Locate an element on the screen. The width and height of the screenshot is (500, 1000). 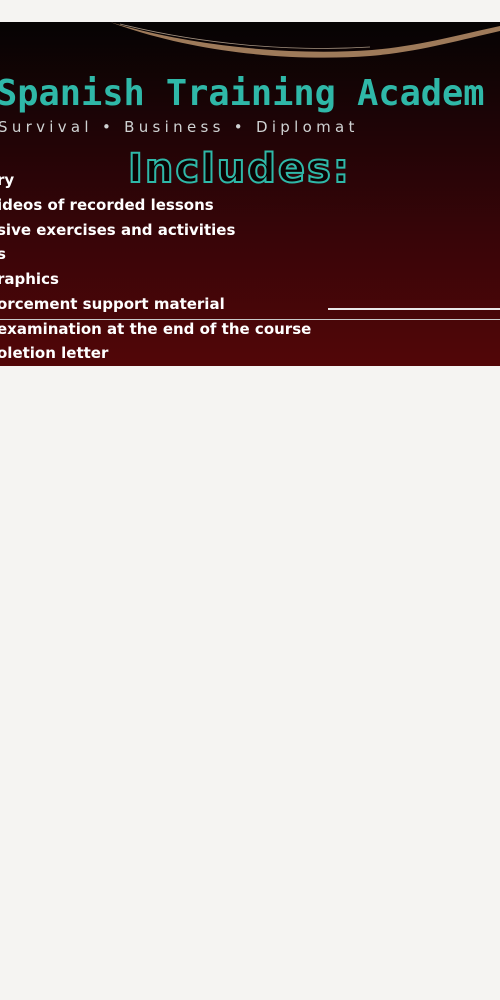
decorative-swoosh-icon is located at coordinates (305, 40).